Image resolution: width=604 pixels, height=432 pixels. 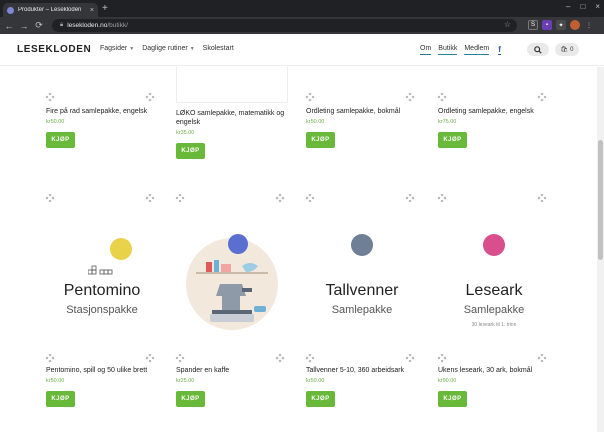 What do you see at coordinates (232, 370) in the screenshot?
I see `product-name: Spander en kaffe` at bounding box center [232, 370].